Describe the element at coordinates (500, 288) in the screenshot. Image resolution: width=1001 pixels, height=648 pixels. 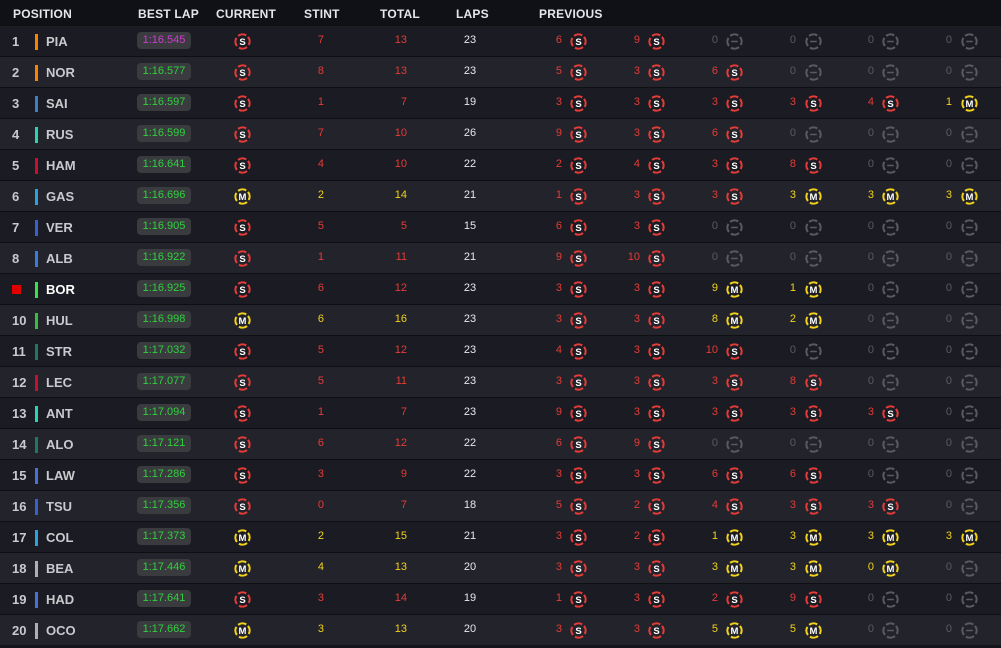
I see `table-row: BOR 1:16.925 S 6 12 23 3 S 3 S 9 M 1 M 0 0` at that location.